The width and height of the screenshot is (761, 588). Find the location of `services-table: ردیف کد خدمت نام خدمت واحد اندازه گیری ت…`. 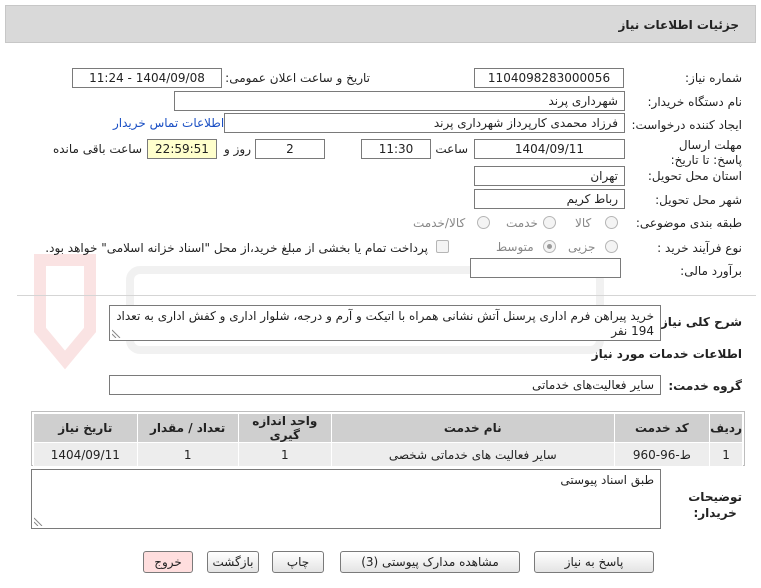

services-table: ردیف کد خدمت نام خدمت واحد اندازه گیری ت… is located at coordinates (388, 440).